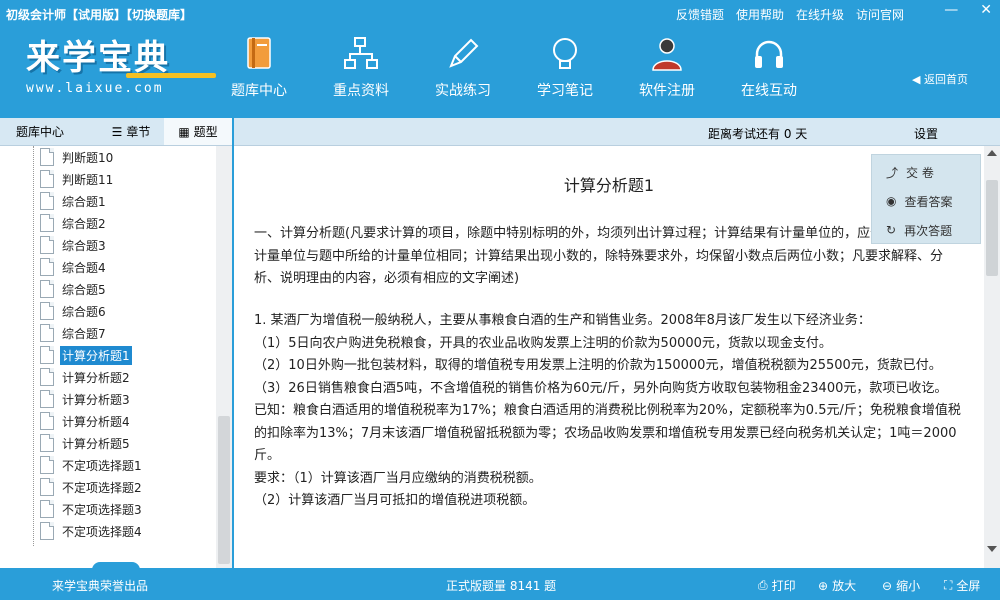  Describe the element at coordinates (823, 585) in the screenshot. I see `zoom-in-icon: ⊕` at that location.